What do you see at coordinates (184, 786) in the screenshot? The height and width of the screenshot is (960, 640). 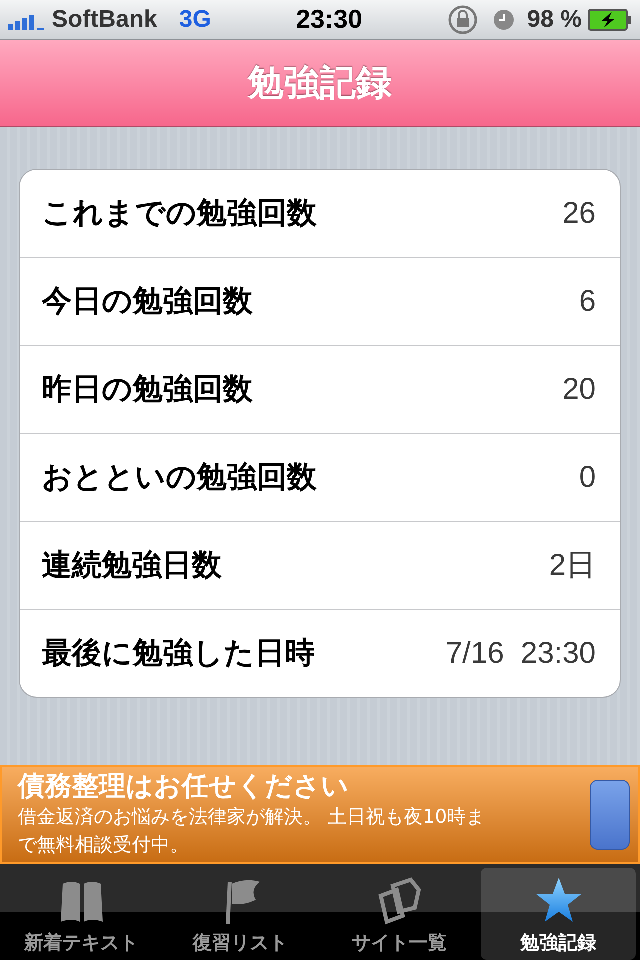 I see `ad-title: 債務整理はお任せください` at bounding box center [184, 786].